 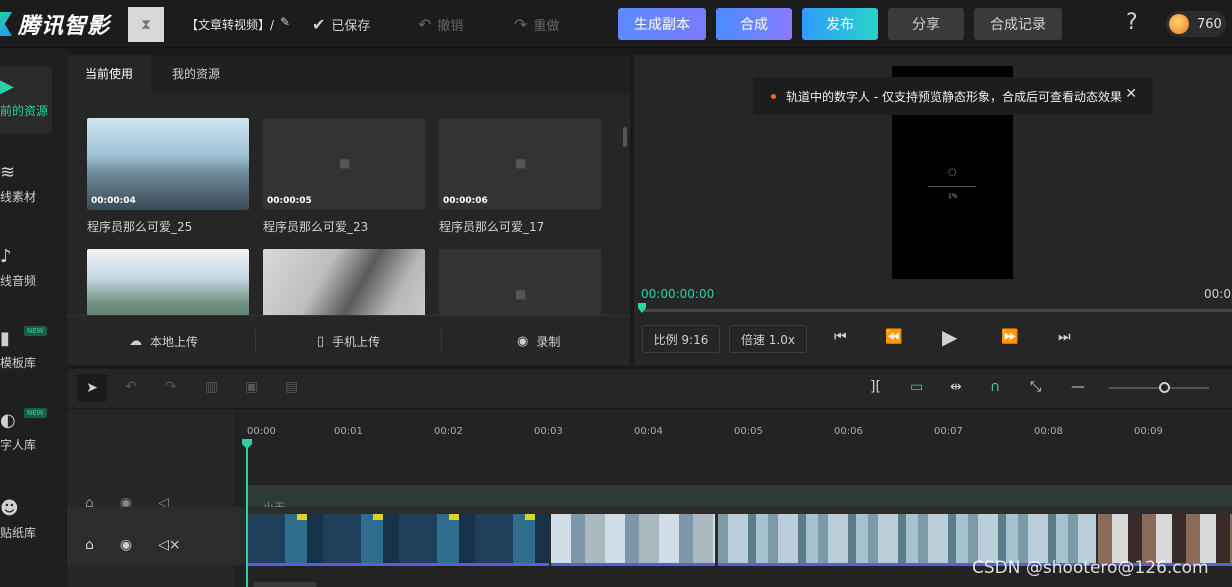 I want to click on current-timecode: 00:00:00:00, so click(x=678, y=294).